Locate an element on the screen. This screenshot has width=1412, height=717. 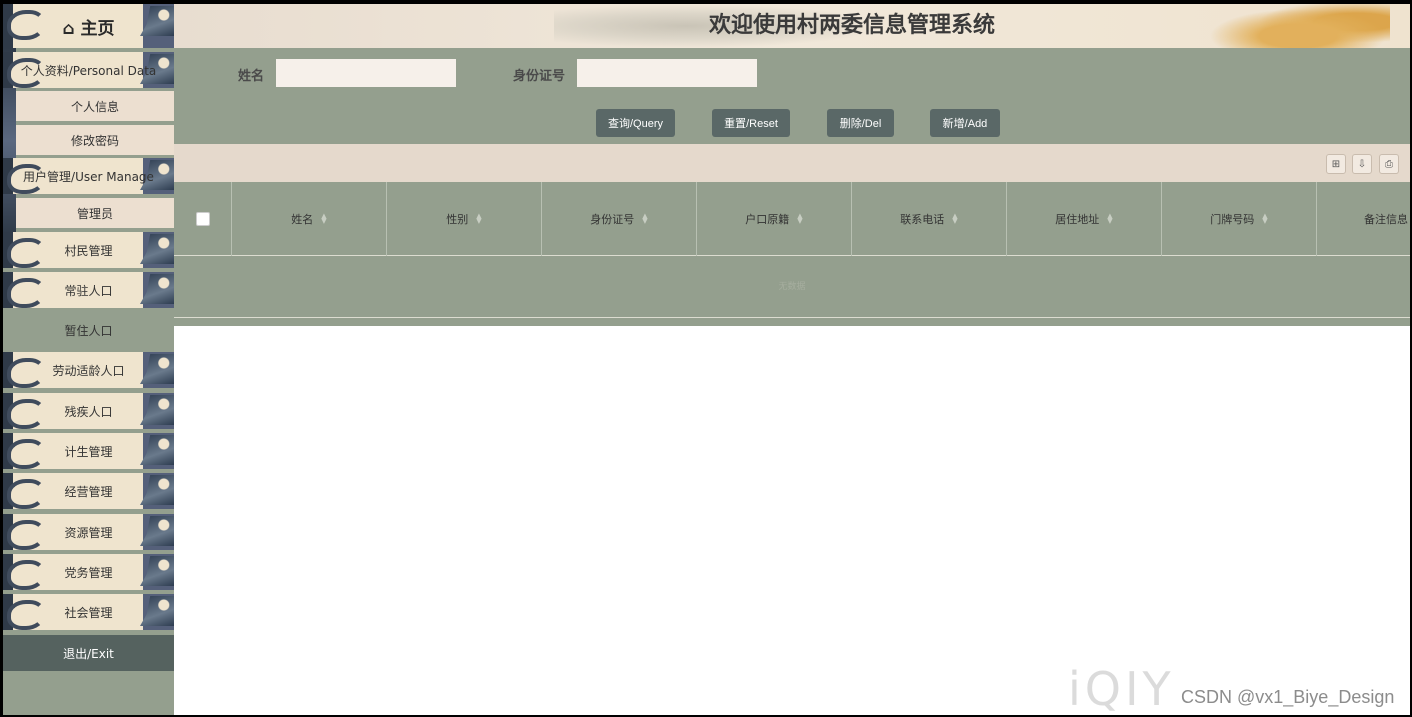
column-header-label: 联系电话 is located at coordinates (922, 219).